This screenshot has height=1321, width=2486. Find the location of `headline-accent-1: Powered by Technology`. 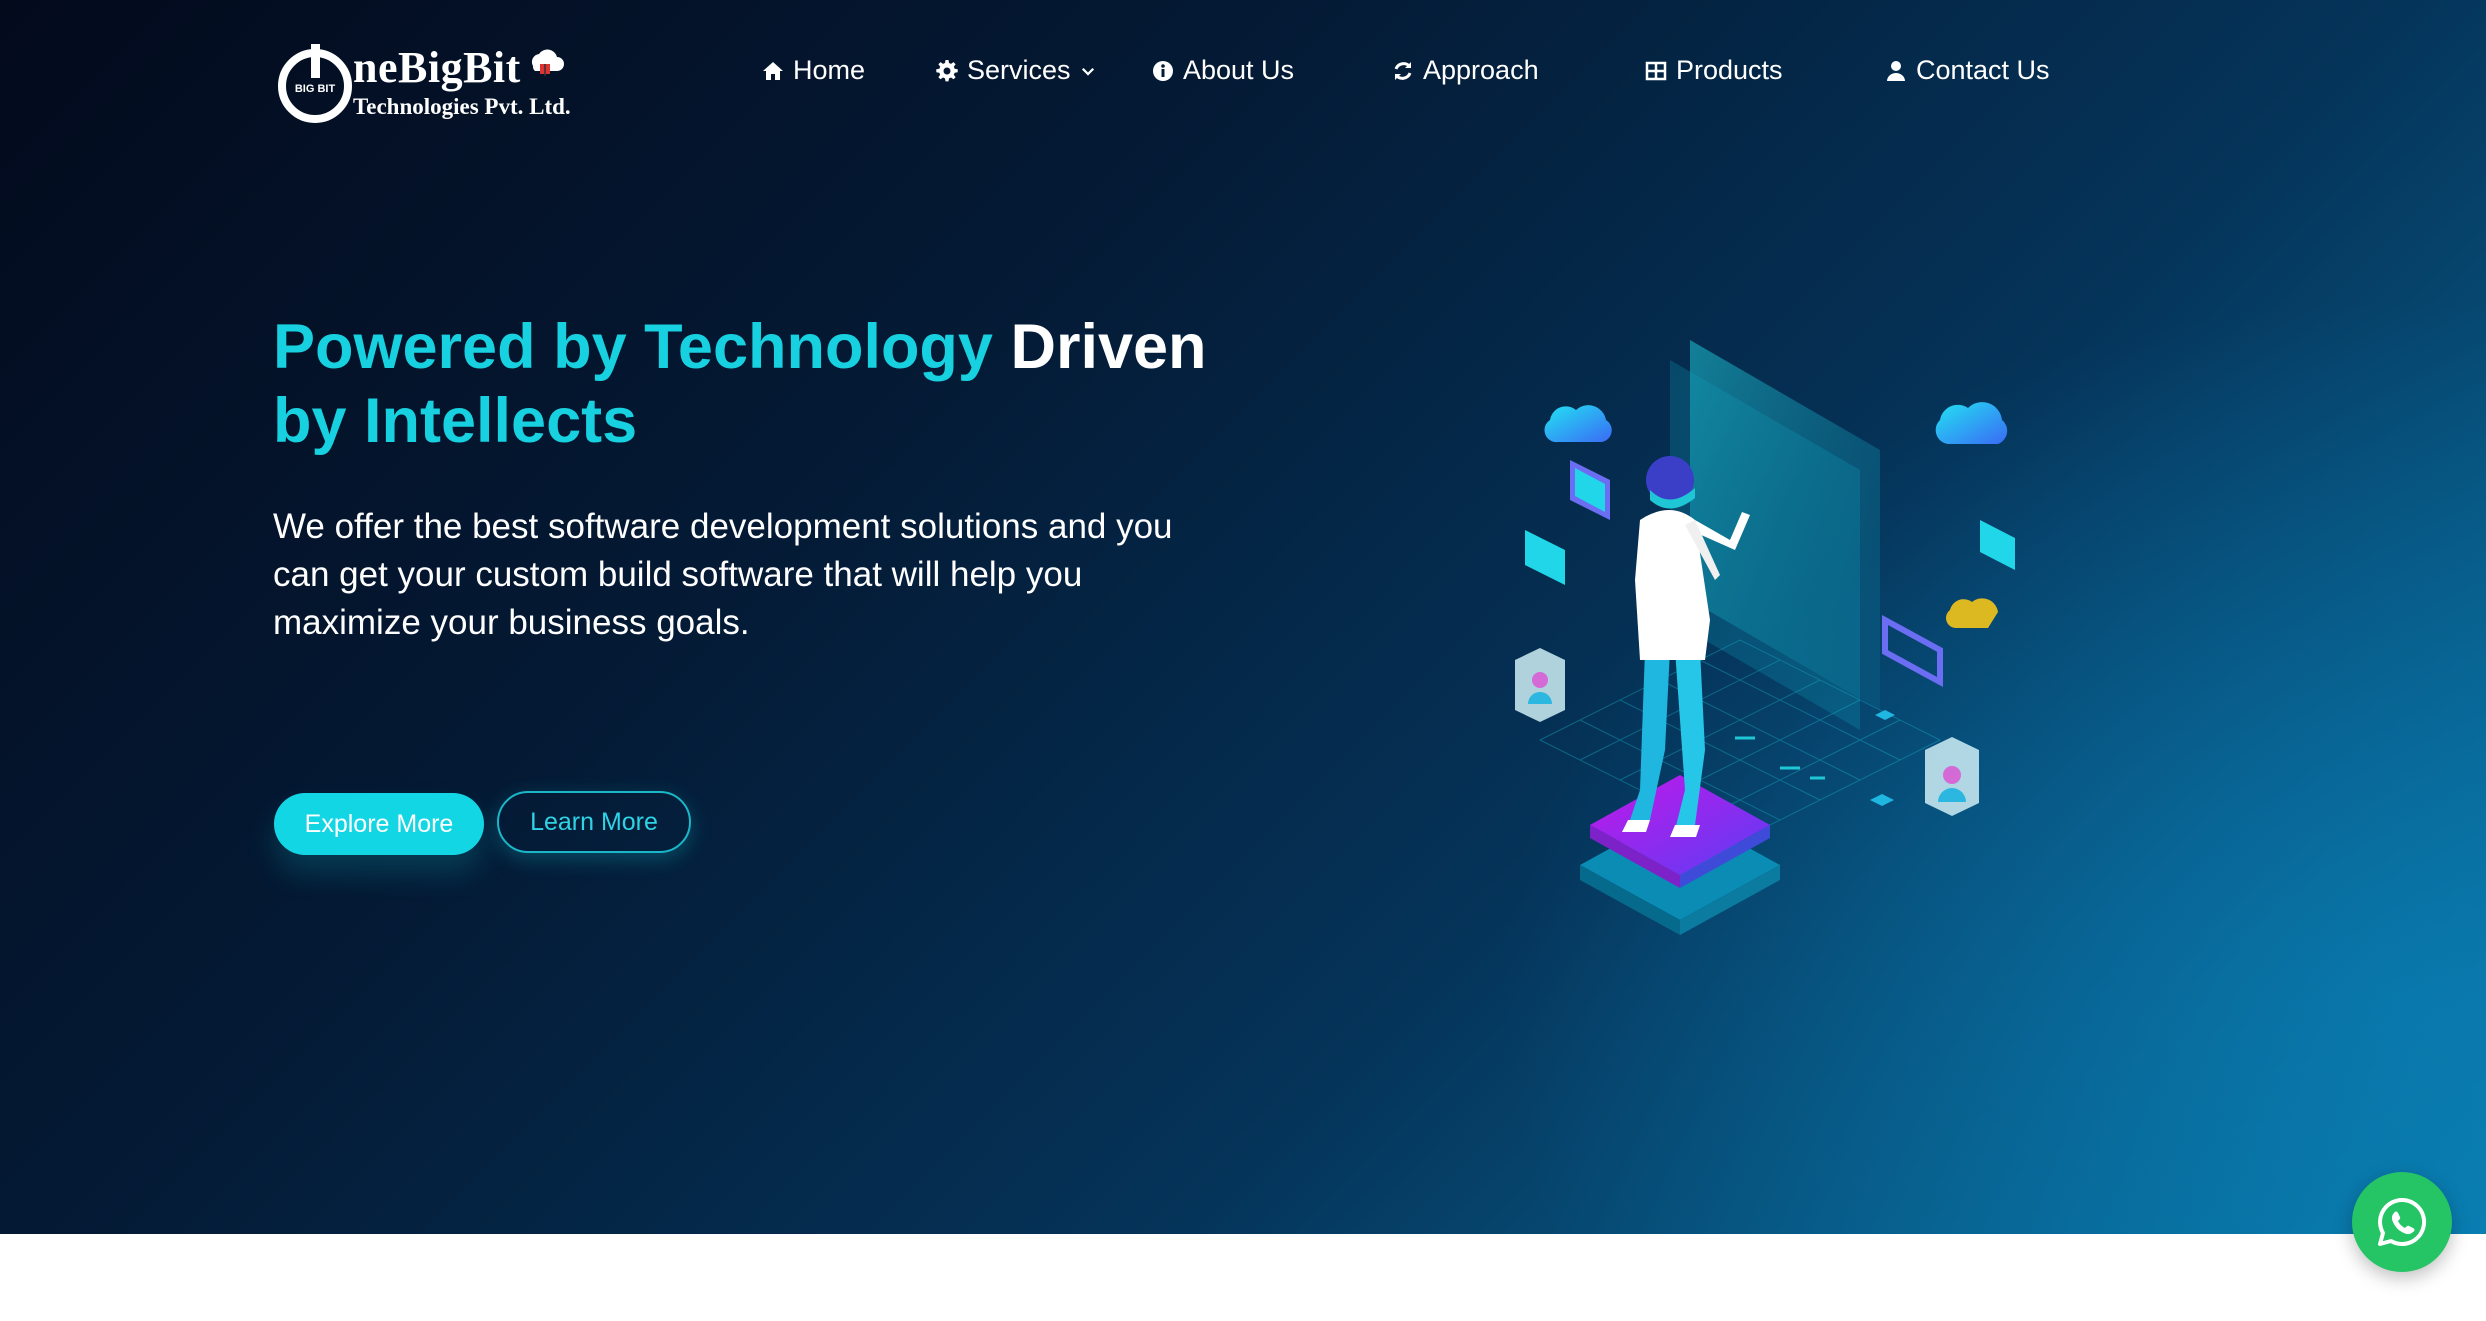

headline-accent-1: Powered by Technology is located at coordinates (633, 347).